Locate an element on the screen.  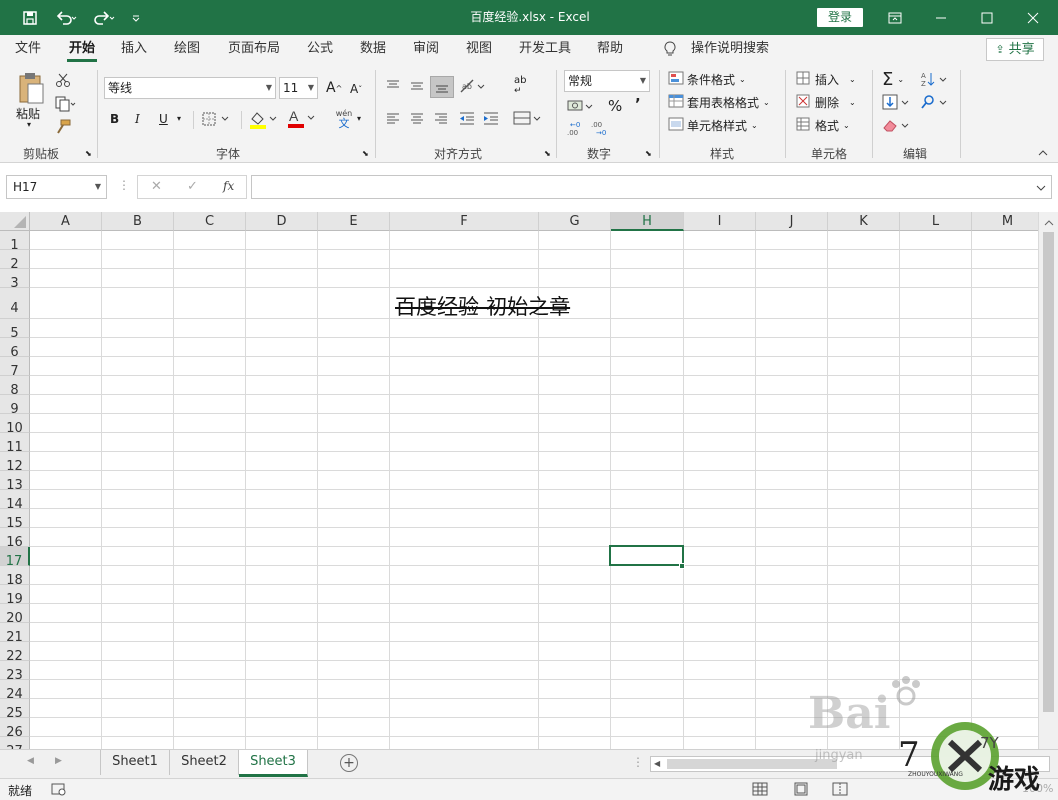
row-header-26: 26 is located at coordinates (15, 729).